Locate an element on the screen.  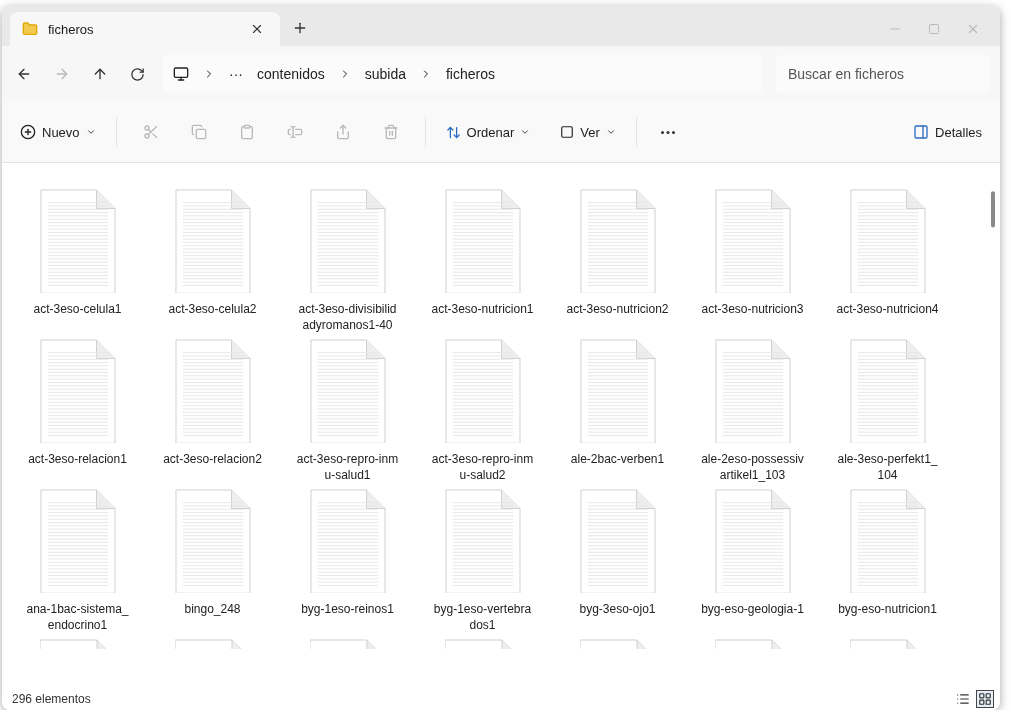
folder-tab: ficheros is located at coordinates (145, 29).